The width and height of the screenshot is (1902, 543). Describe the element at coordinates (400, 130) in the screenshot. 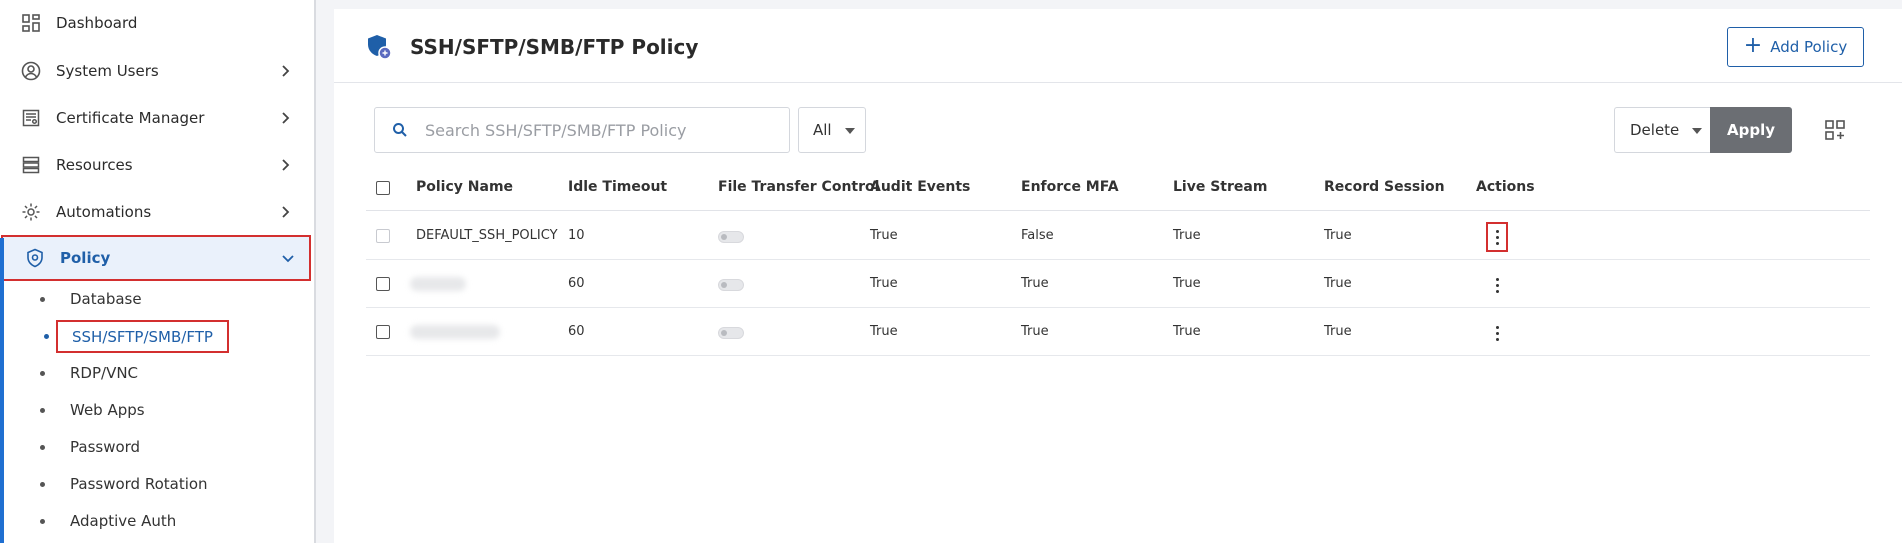

I see `search-icon` at that location.